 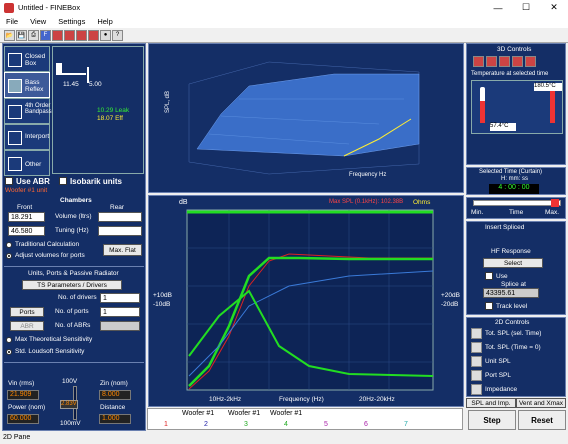 What do you see at coordinates (72, 285) in the screenshot?
I see `ts-parameters-button: TS Parameters / Drivers` at bounding box center [72, 285].